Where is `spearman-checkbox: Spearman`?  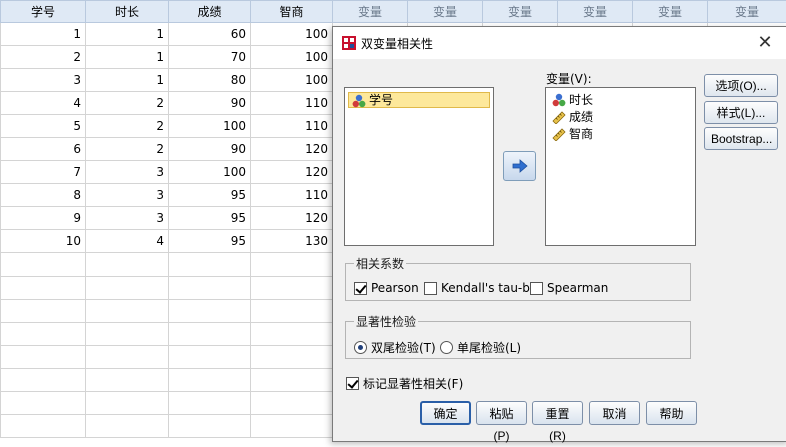
spearman-checkbox: Spearman is located at coordinates (569, 288).